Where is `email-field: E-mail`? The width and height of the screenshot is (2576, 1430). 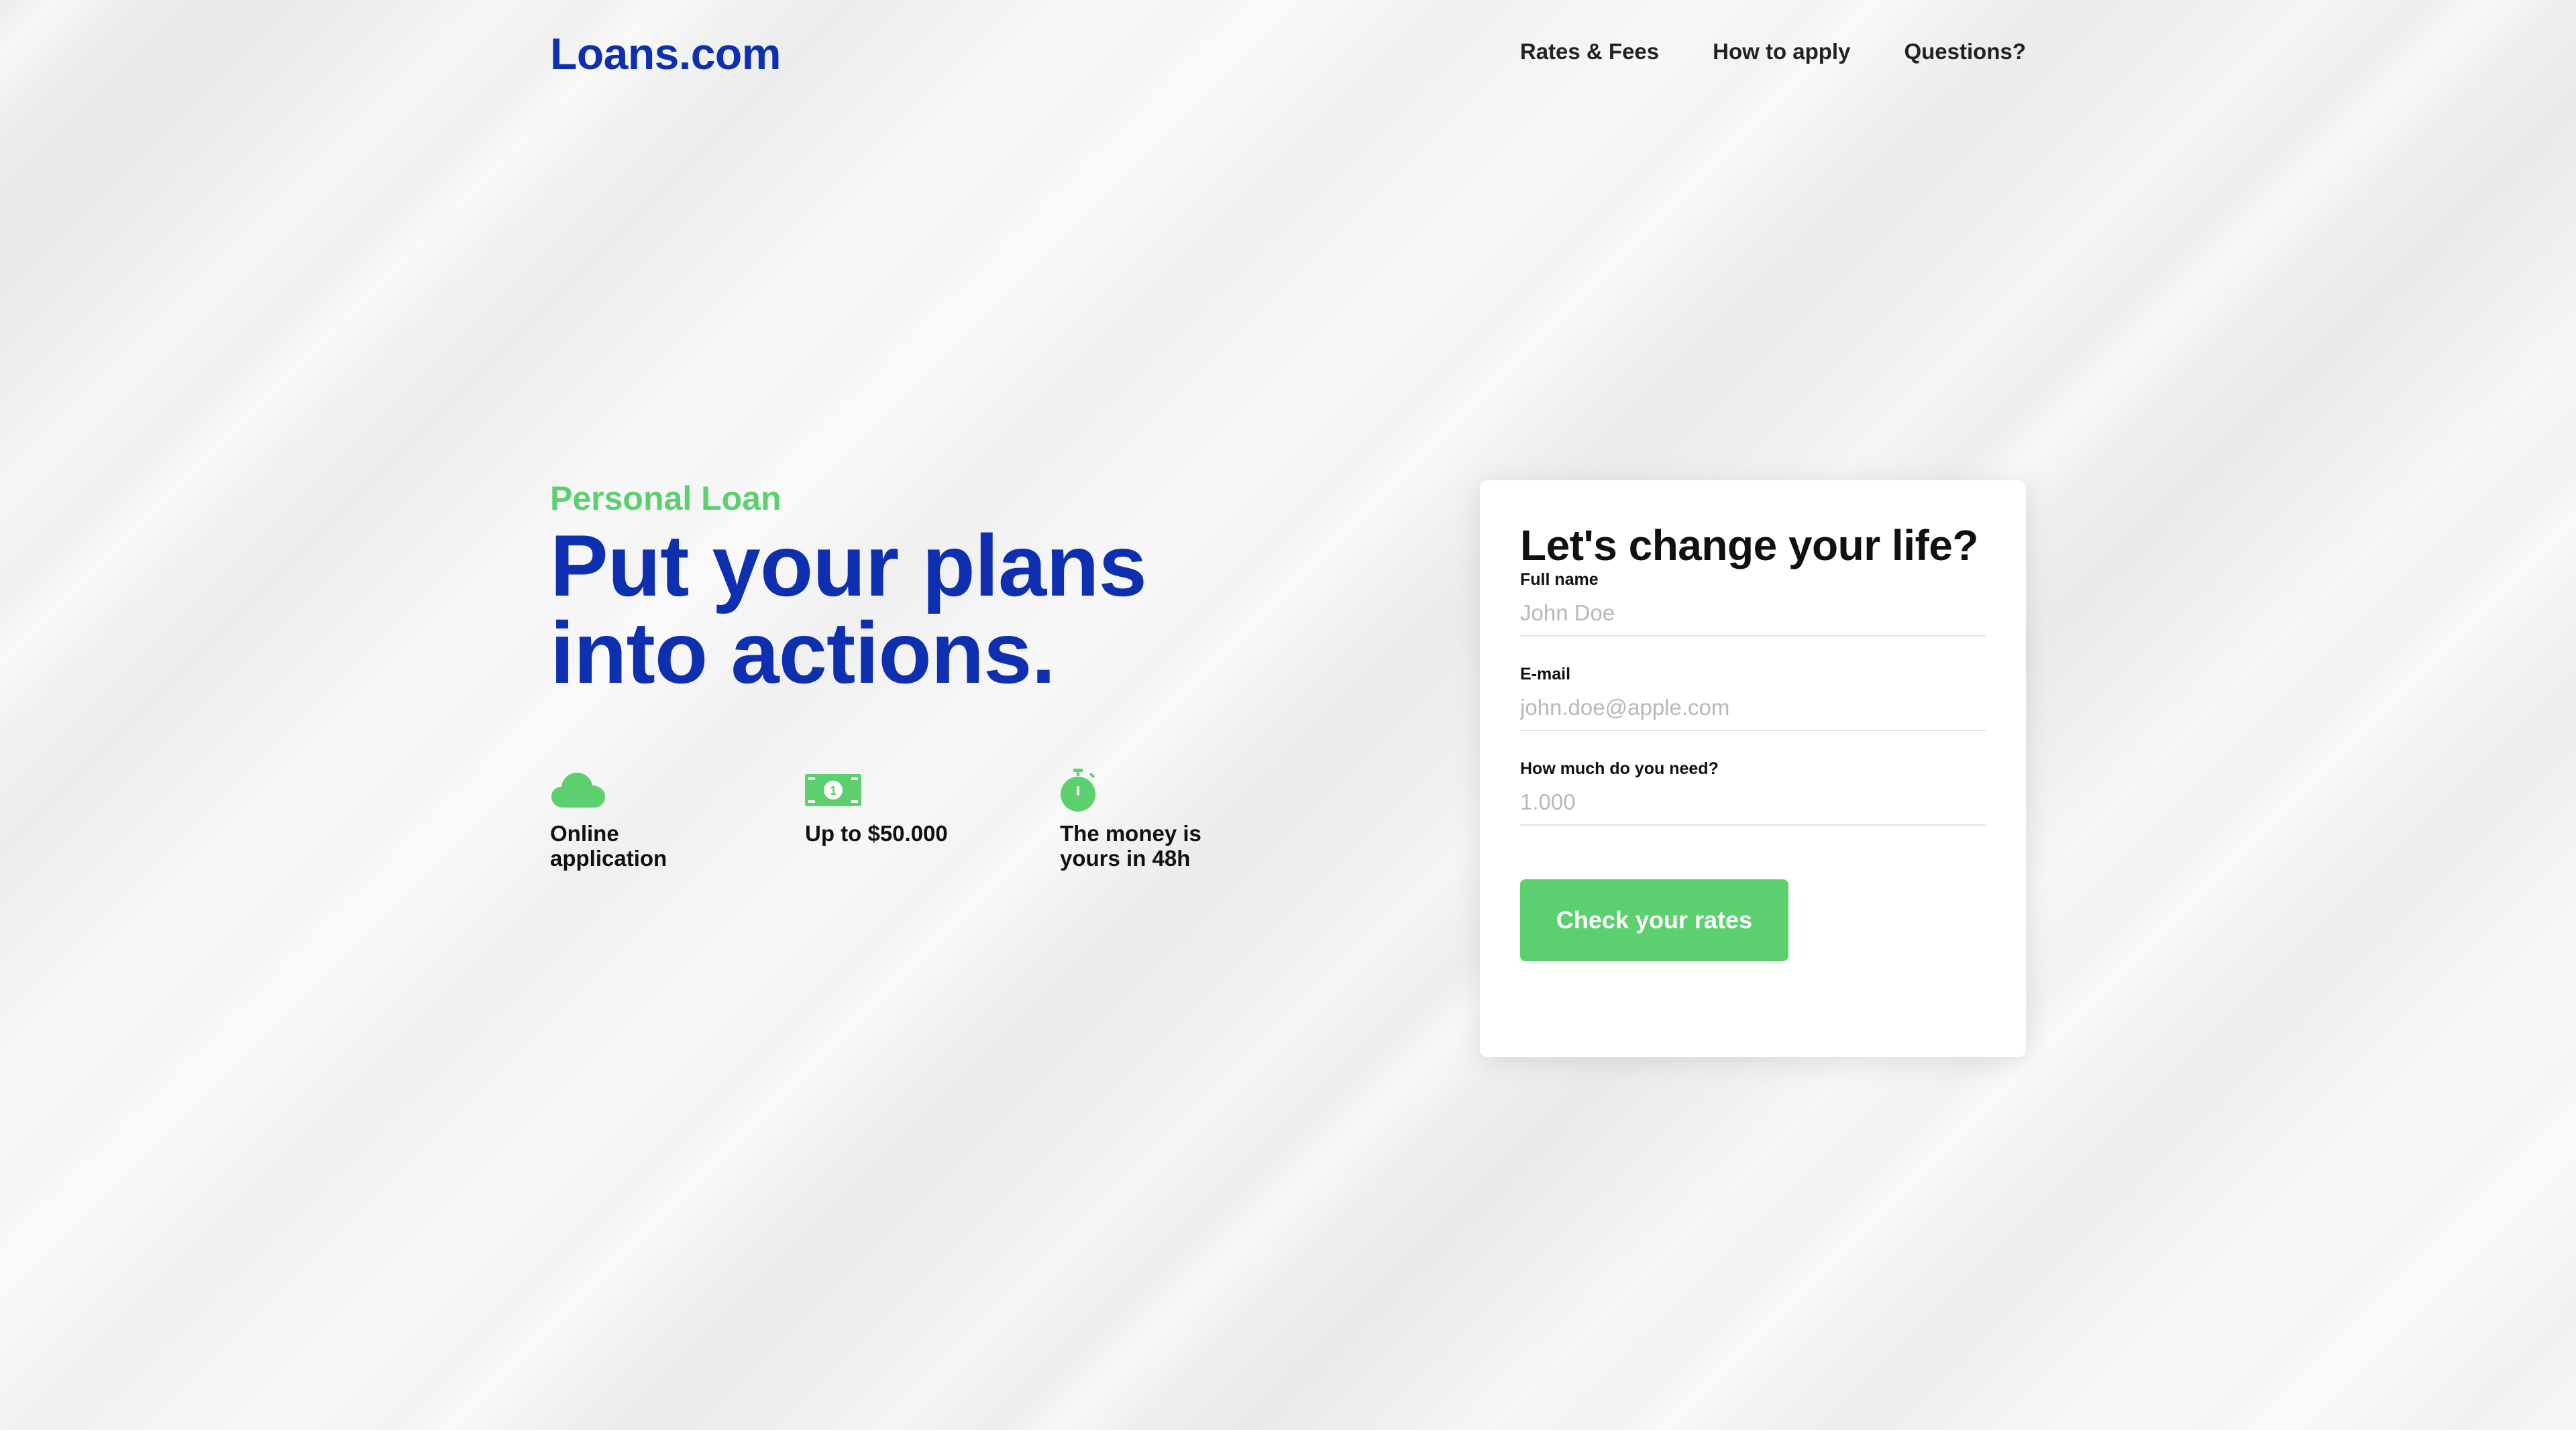
email-field: E-mail is located at coordinates (1753, 698).